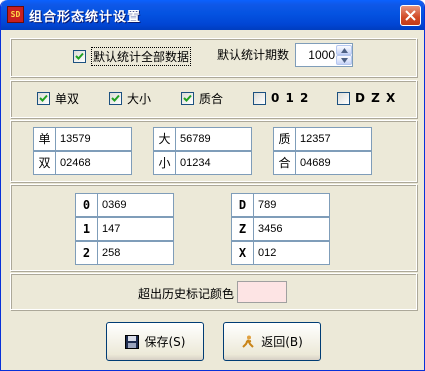 The width and height of the screenshot is (425, 371). Describe the element at coordinates (124, 253) in the screenshot. I see `road-field-2: 2 258` at that location.